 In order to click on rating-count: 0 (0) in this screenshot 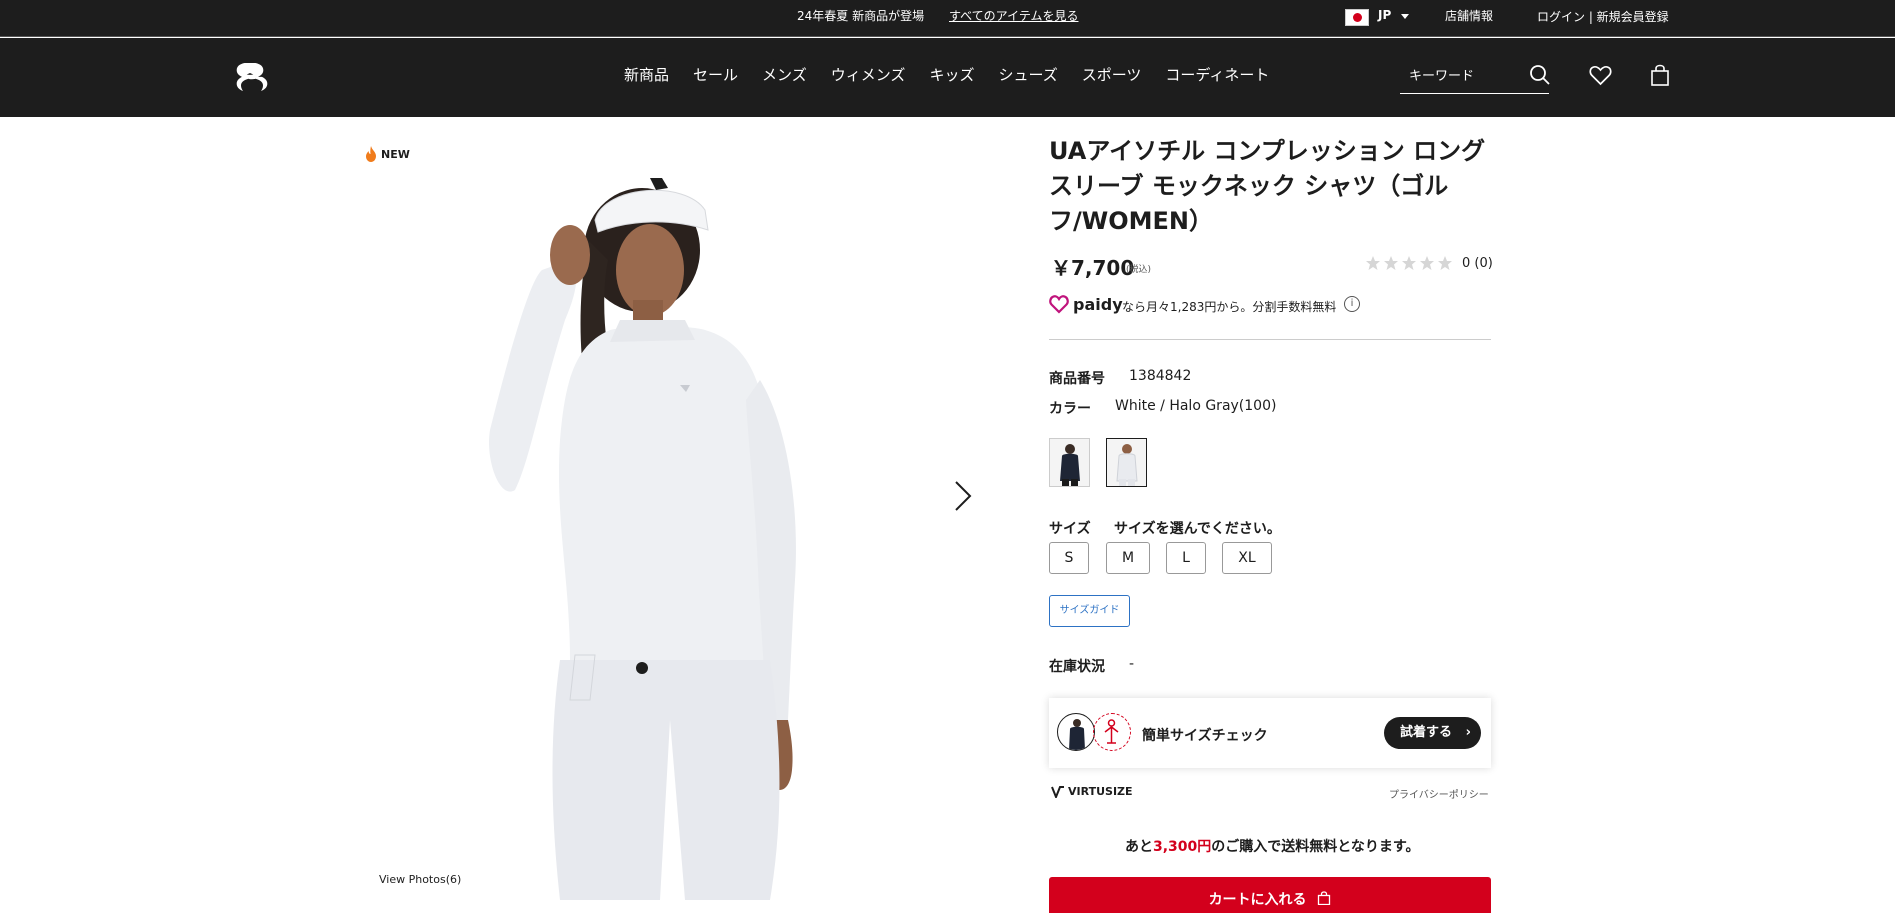, I will do `click(1477, 263)`.